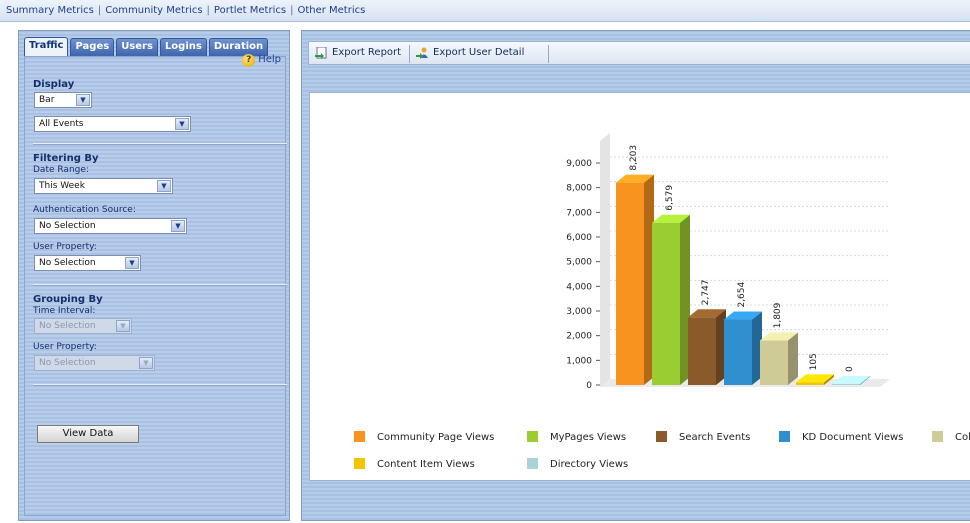 This screenshot has height=523, width=970. I want to click on help-icon: ?, so click(249, 60).